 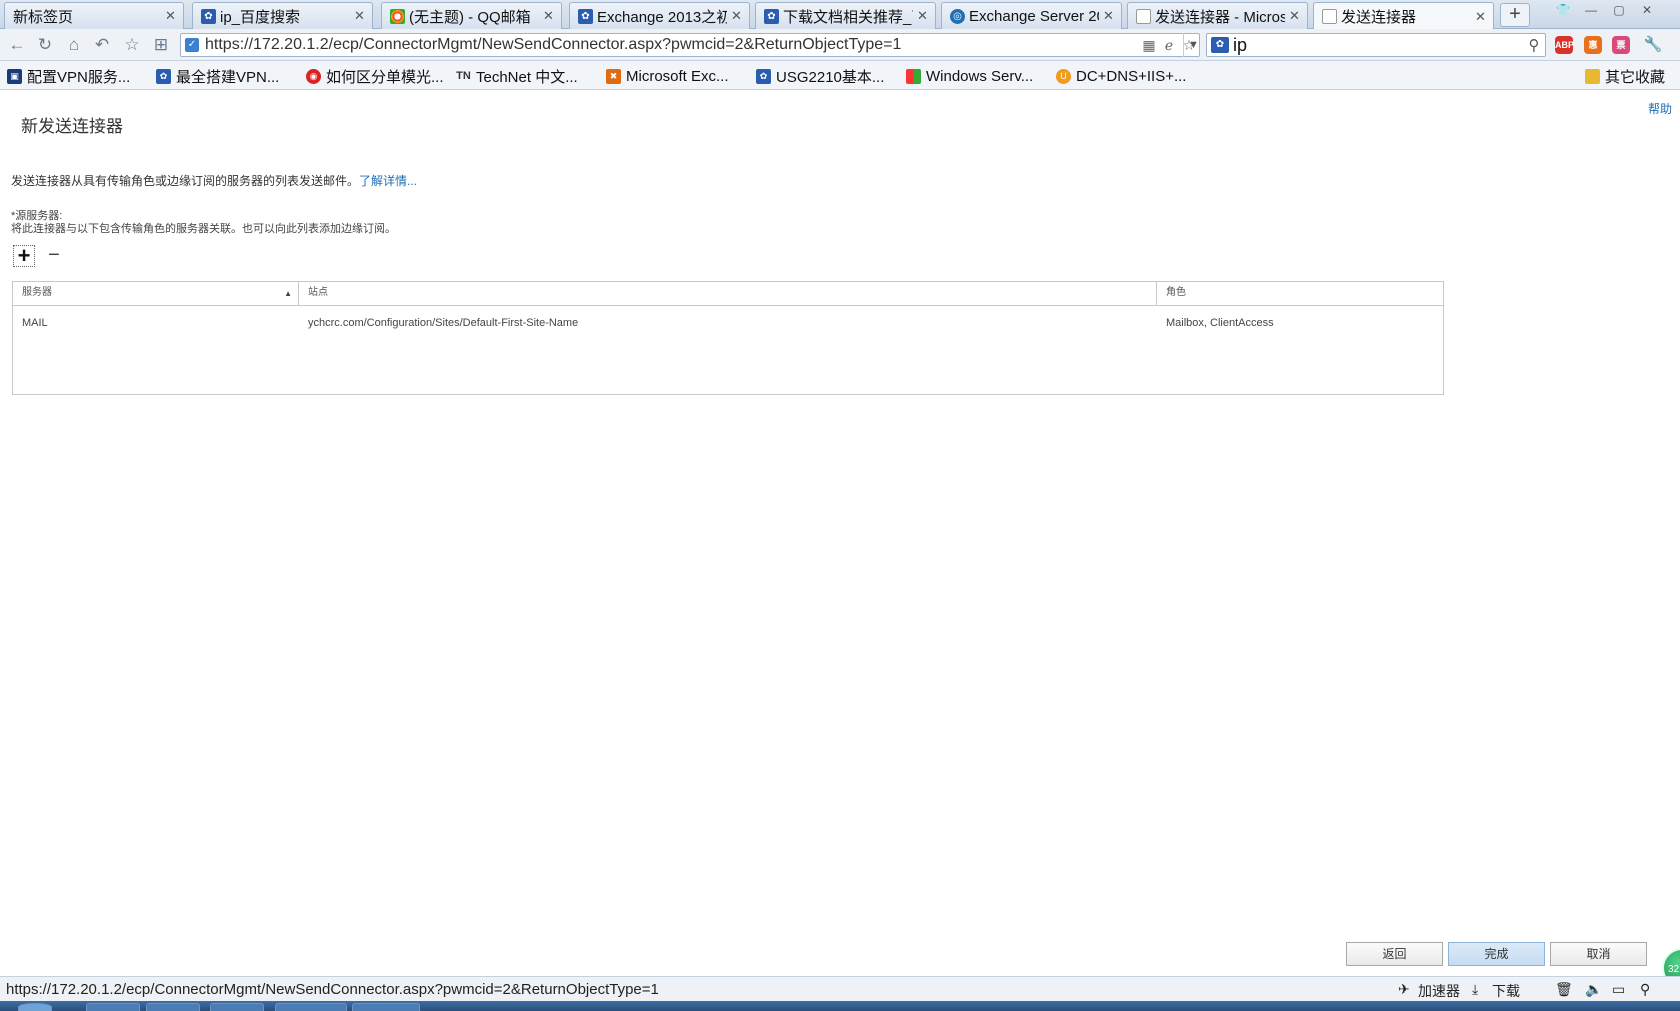 What do you see at coordinates (17, 45) in the screenshot?
I see `back-arrow-icon: ←` at bounding box center [17, 45].